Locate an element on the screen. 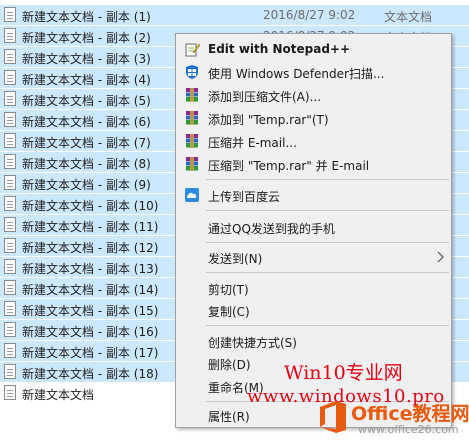 This screenshot has width=469, height=445. file-name: 新建文本文档 - 副本 (10) is located at coordinates (90, 206).